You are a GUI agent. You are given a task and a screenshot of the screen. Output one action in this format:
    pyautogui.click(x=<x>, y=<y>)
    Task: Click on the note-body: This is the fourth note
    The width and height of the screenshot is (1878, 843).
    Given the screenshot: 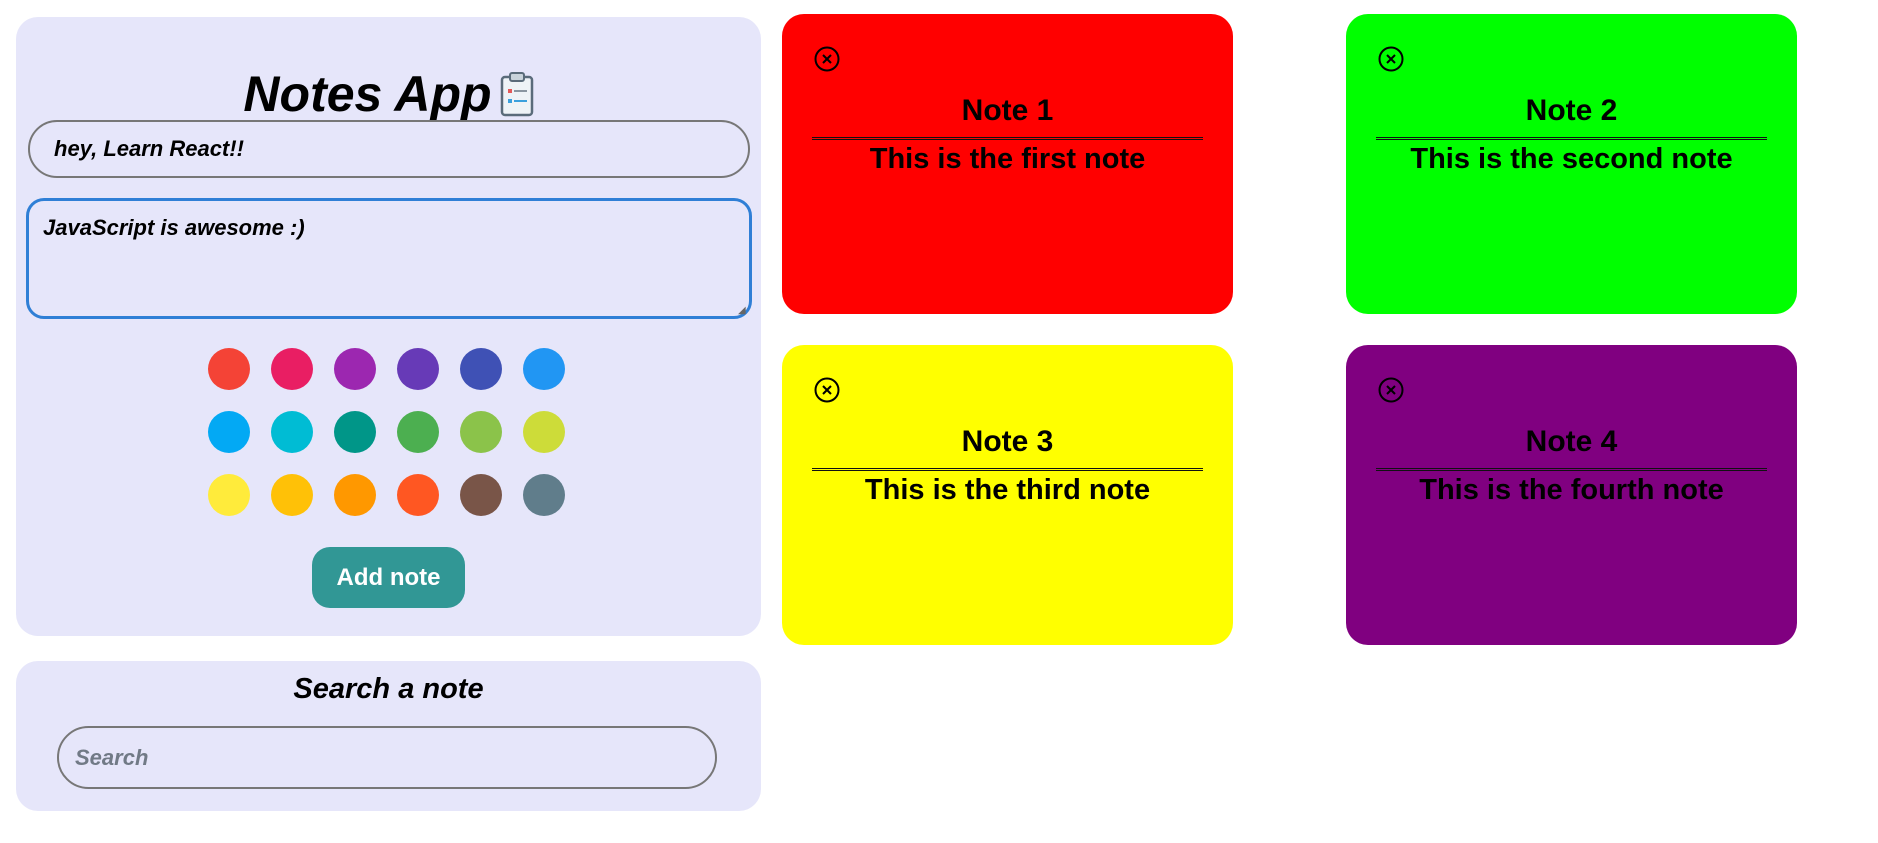 What is the action you would take?
    pyautogui.click(x=1571, y=490)
    